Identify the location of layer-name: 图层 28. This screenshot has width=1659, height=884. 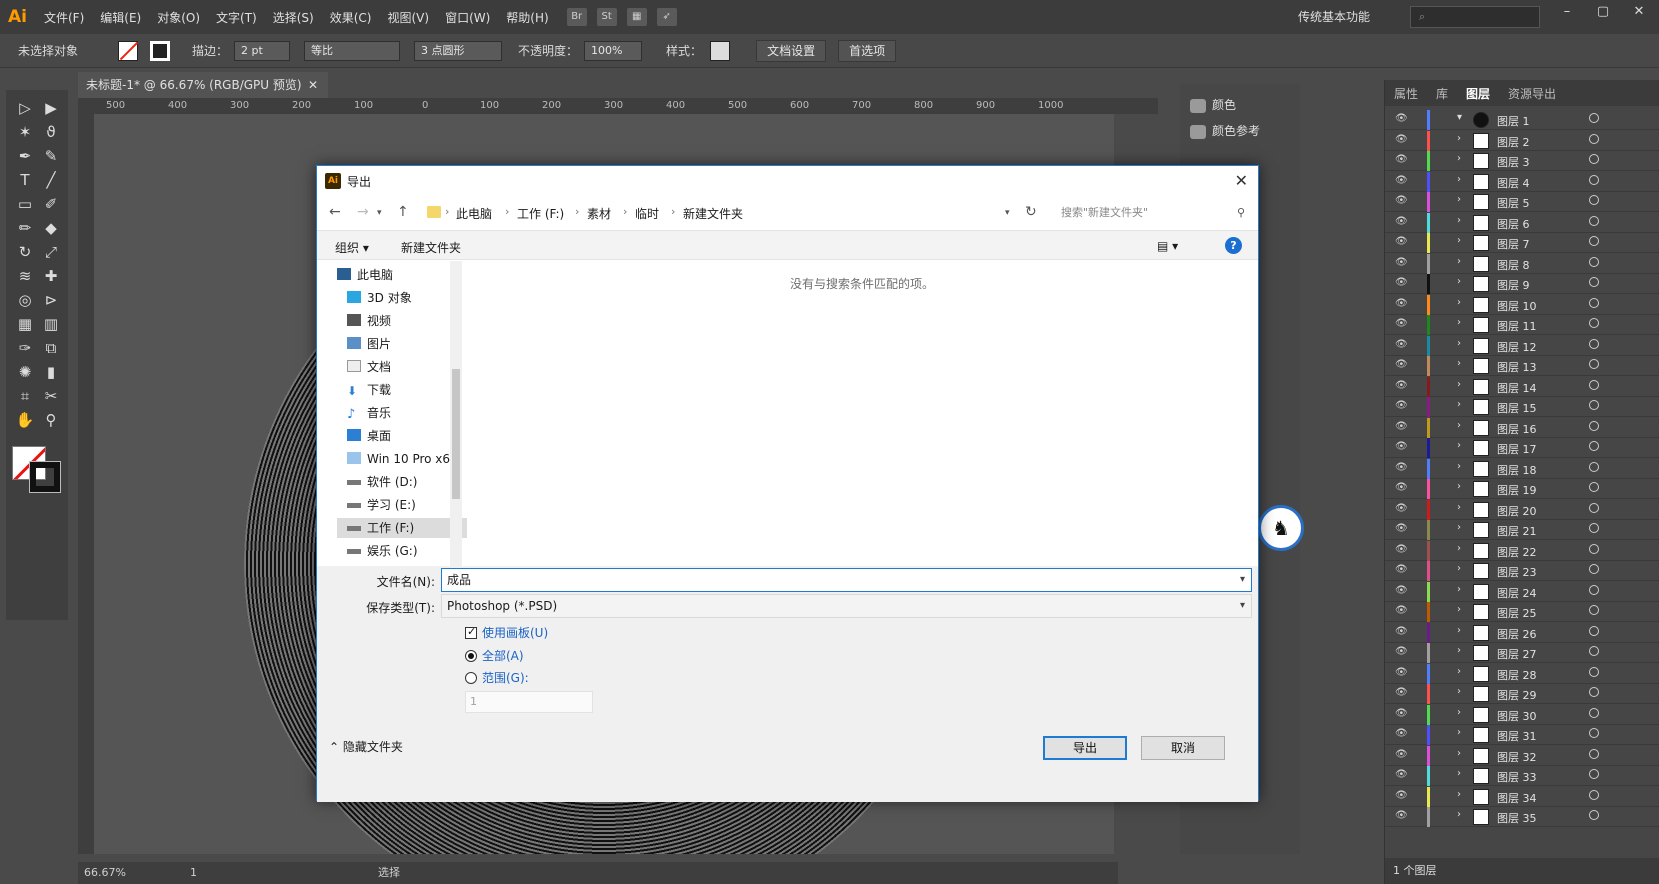
(1517, 675).